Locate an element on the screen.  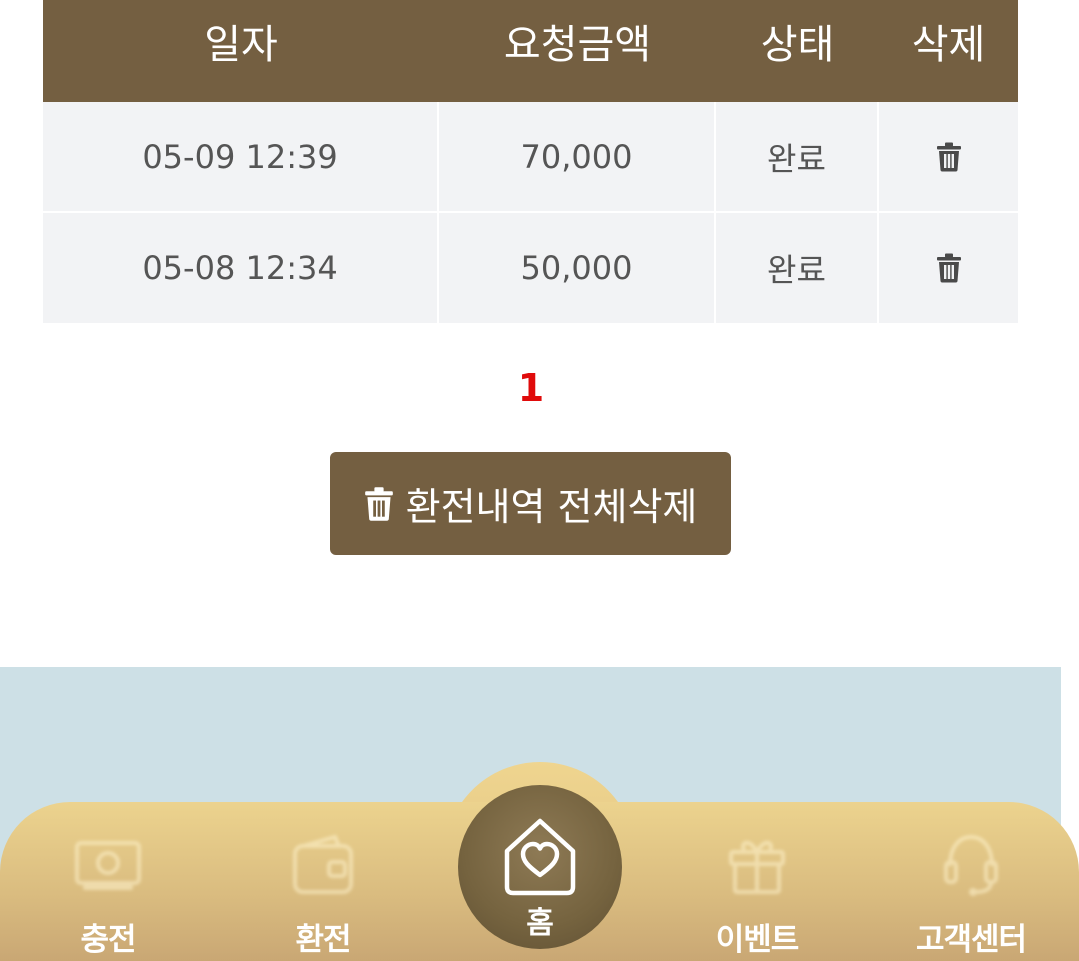
table-row: 05-09 12:39 70,000 완료 is located at coordinates (530, 157).